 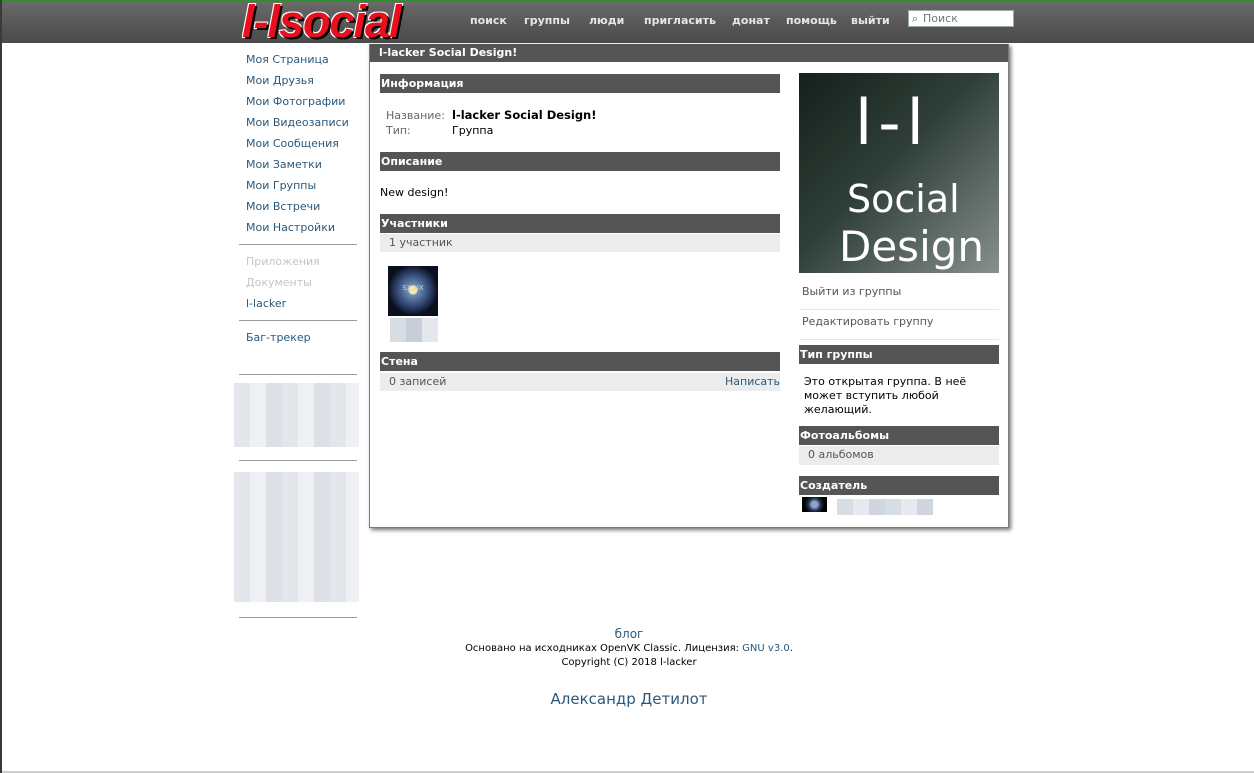 I want to click on nav-help: помощь, so click(x=811, y=20).